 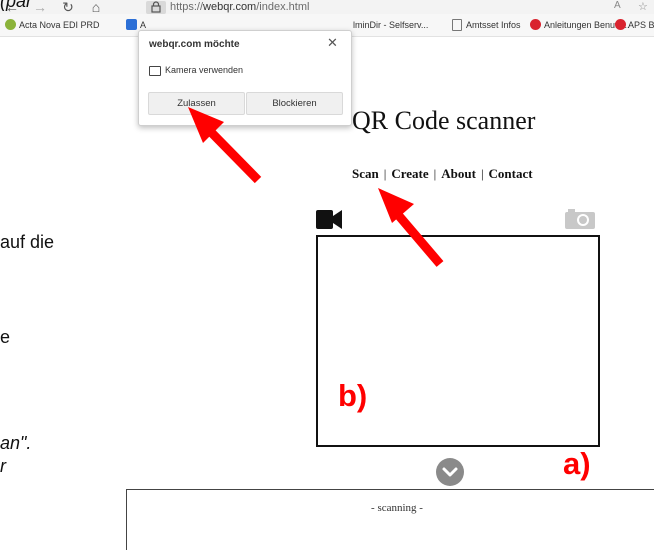 I want to click on annotation-arrows, so click(x=316, y=187).